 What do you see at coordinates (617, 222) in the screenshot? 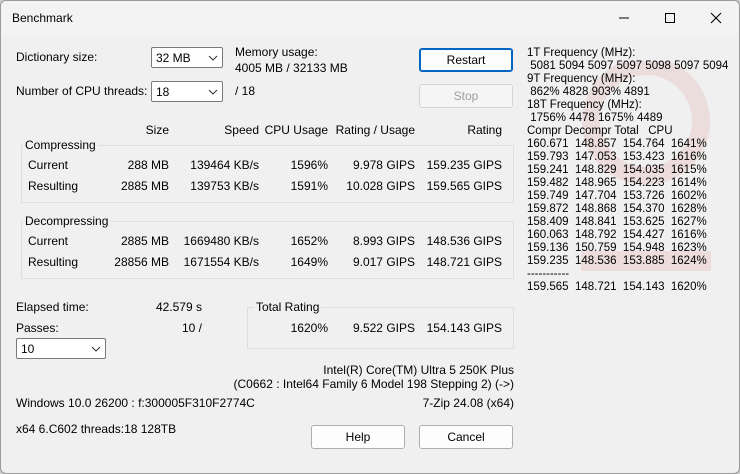
I see `log-line: 158.409 148.841 153.625 1627%` at bounding box center [617, 222].